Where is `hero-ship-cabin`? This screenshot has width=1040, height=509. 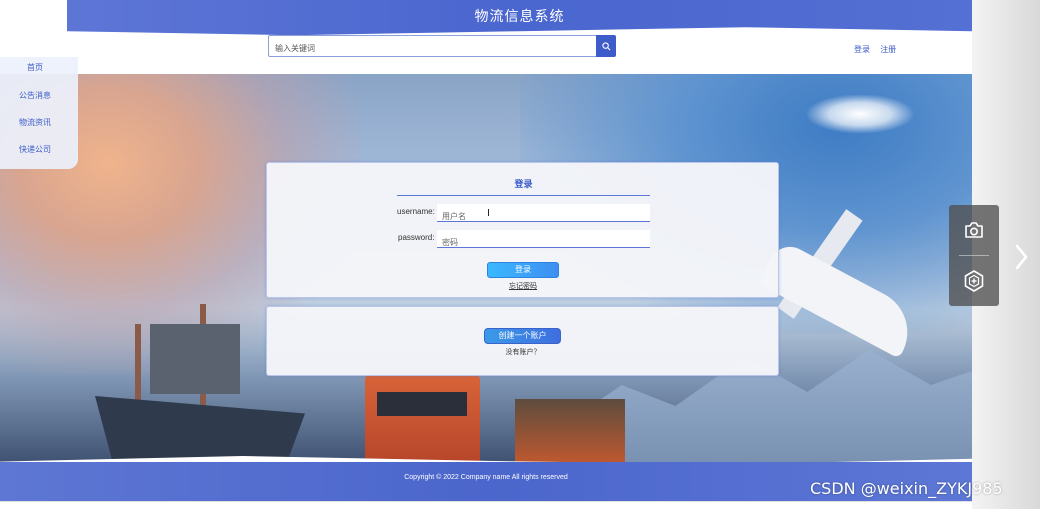 hero-ship-cabin is located at coordinates (195, 359).